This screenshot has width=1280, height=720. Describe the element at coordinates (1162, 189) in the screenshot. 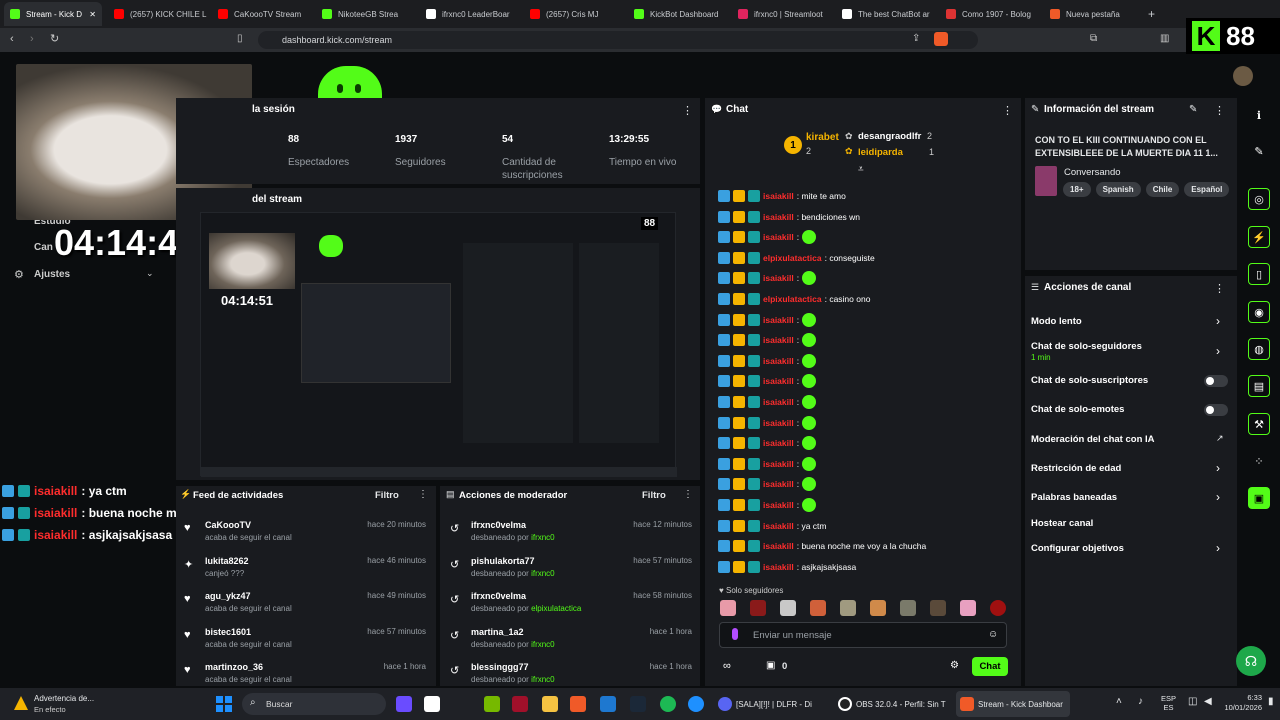

I see `tag-chip: Chile` at that location.